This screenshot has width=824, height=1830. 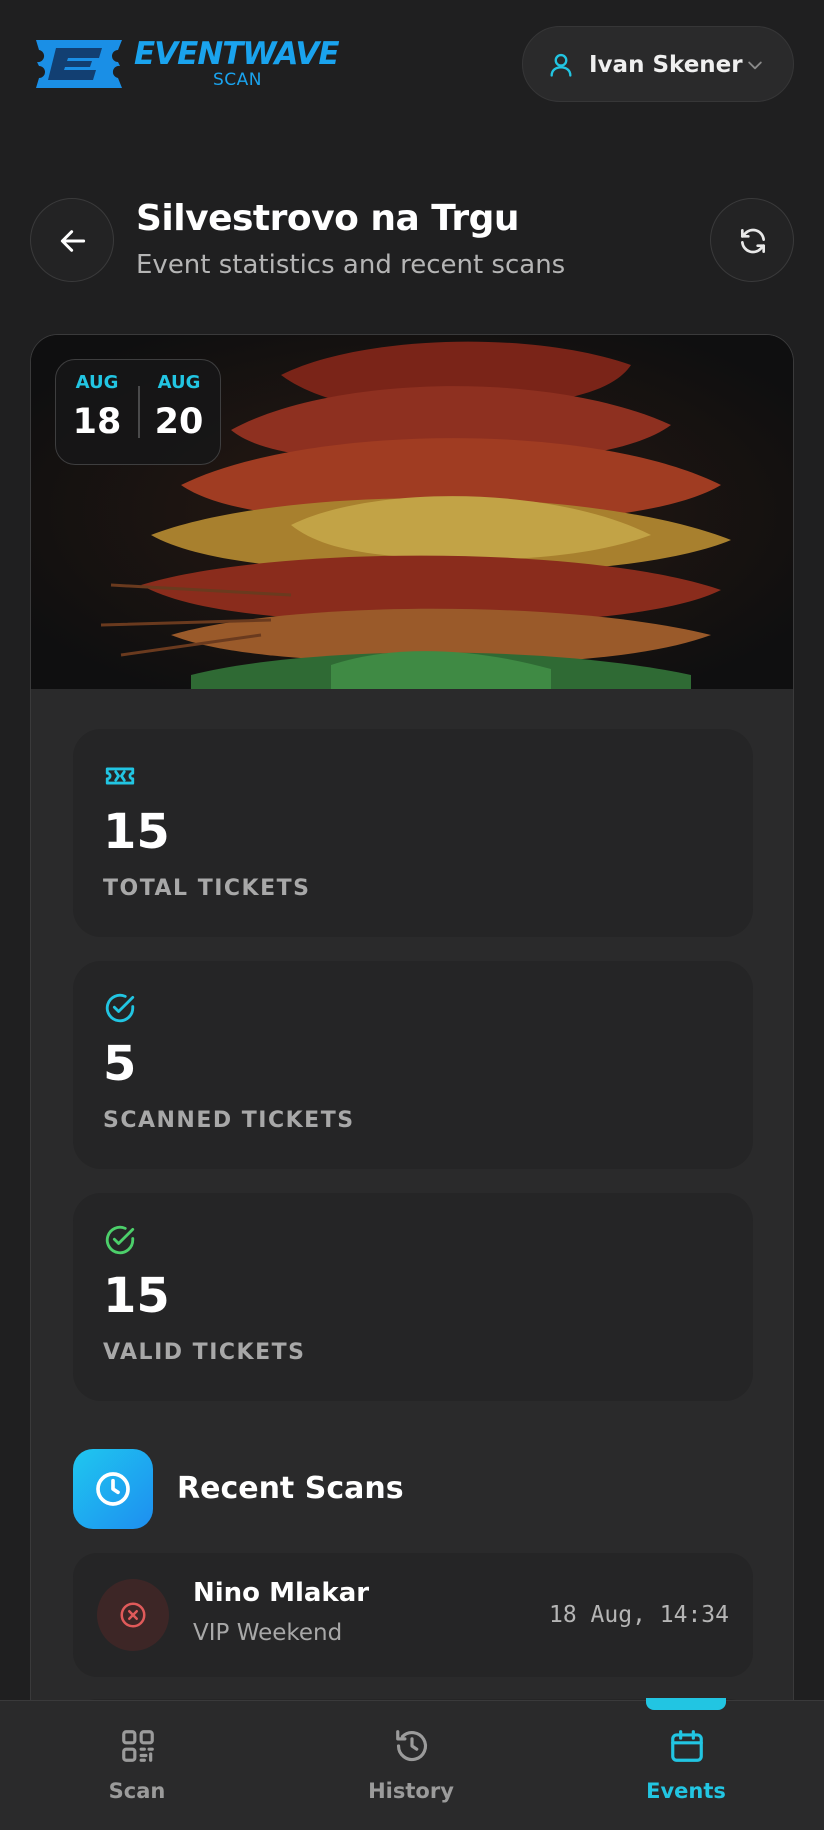 What do you see at coordinates (413, 1615) in the screenshot?
I see `recent-scan-item: Nino Mlakar VIP Weekend 18 Aug, 14:34` at bounding box center [413, 1615].